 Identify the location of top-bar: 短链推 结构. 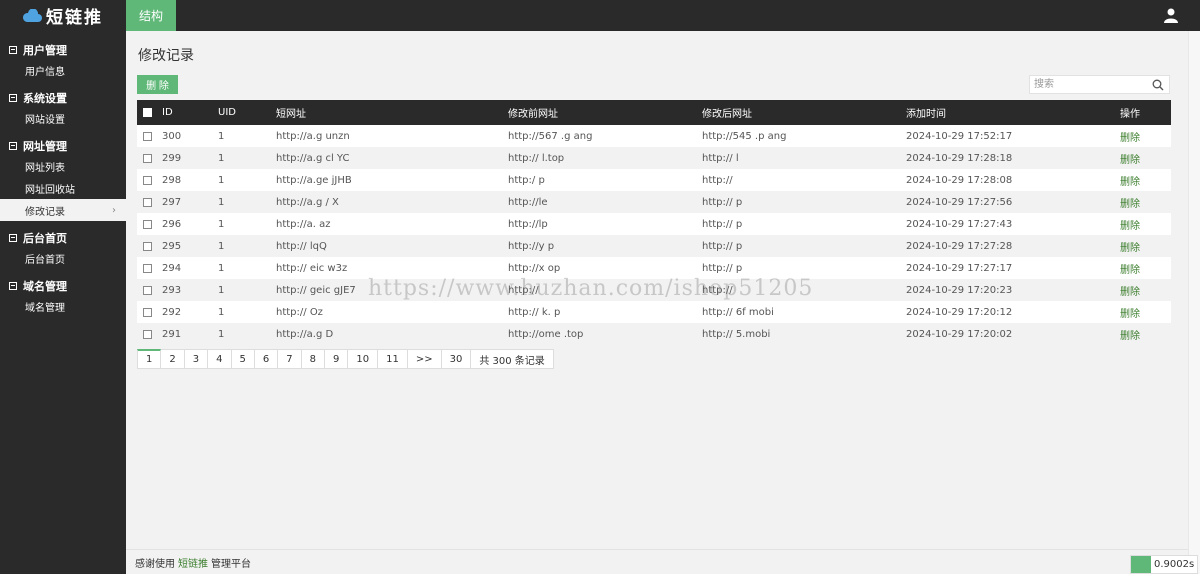
(600, 15).